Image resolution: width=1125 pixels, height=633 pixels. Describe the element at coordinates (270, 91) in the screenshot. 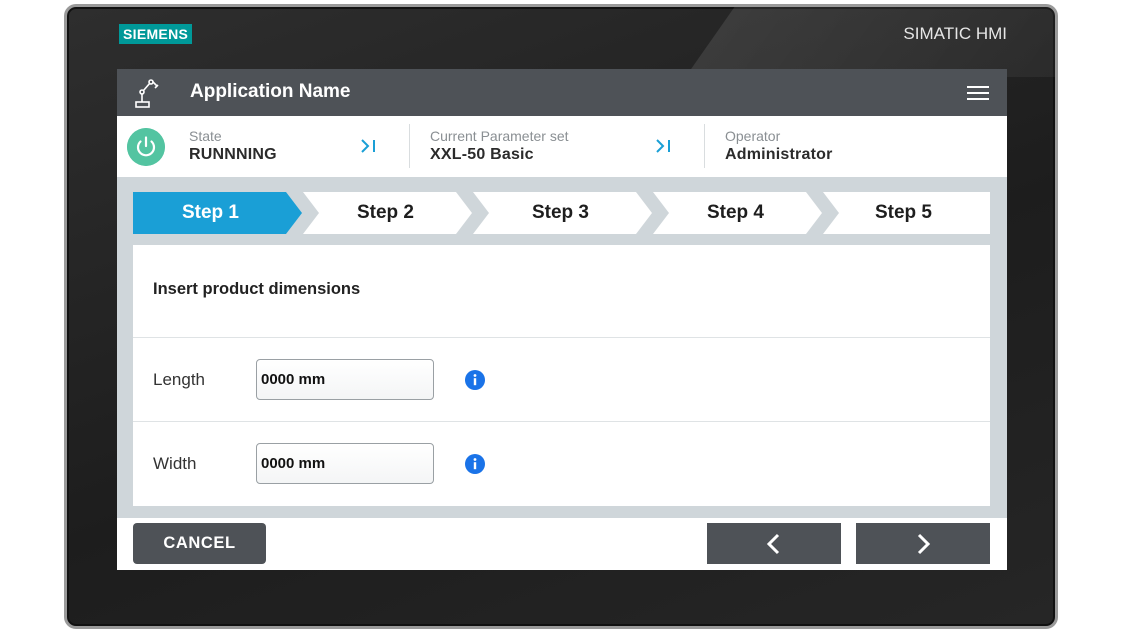

I see `app-title: Application Name` at that location.